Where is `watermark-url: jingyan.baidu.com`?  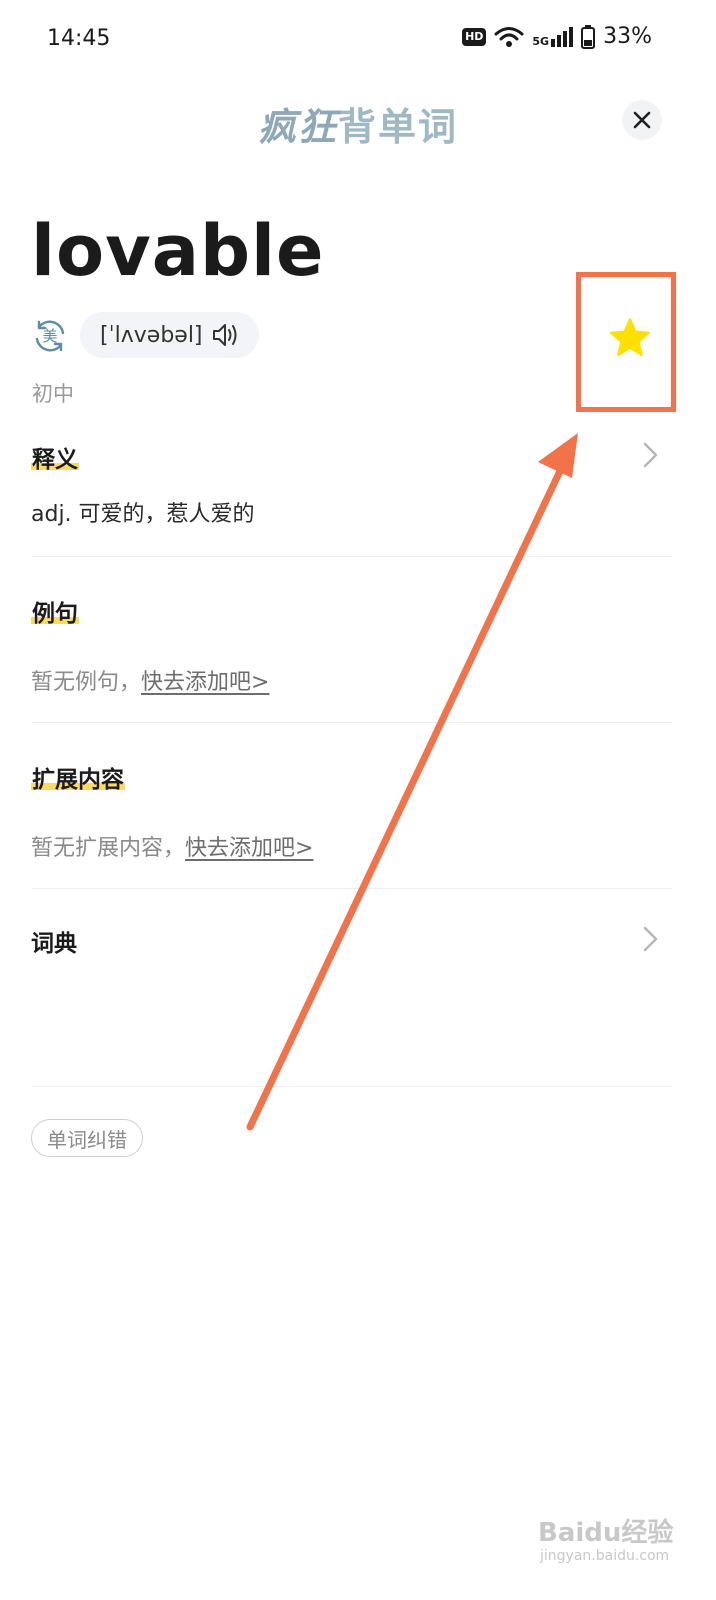 watermark-url: jingyan.baidu.com is located at coordinates (605, 1556).